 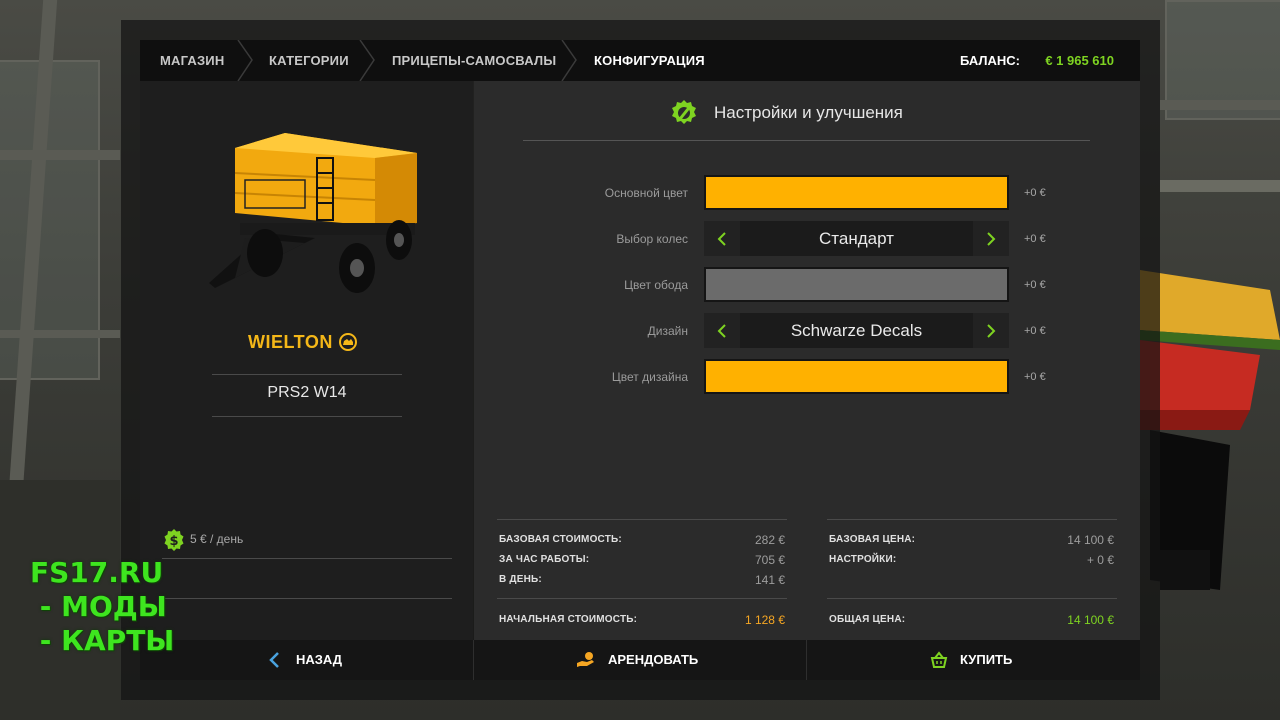 What do you see at coordinates (585, 659) in the screenshot?
I see `hand-coin-icon` at bounding box center [585, 659].